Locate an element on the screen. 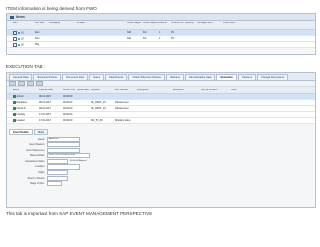 Image resolution: width=320 pixels, height=247 pixels. table-cell: Check In is located at coordinates (26, 108).